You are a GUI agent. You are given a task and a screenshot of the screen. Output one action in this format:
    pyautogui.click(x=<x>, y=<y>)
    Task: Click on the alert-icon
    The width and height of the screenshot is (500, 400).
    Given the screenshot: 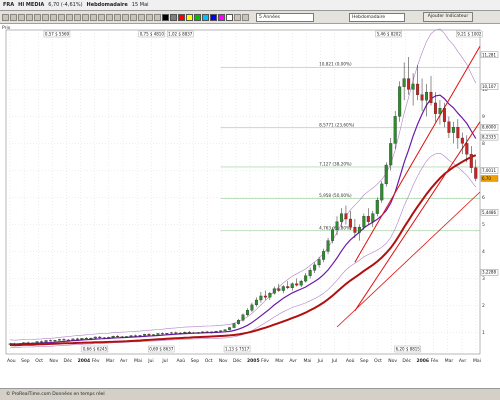 What is the action you would take?
    pyautogui.click(x=157, y=17)
    